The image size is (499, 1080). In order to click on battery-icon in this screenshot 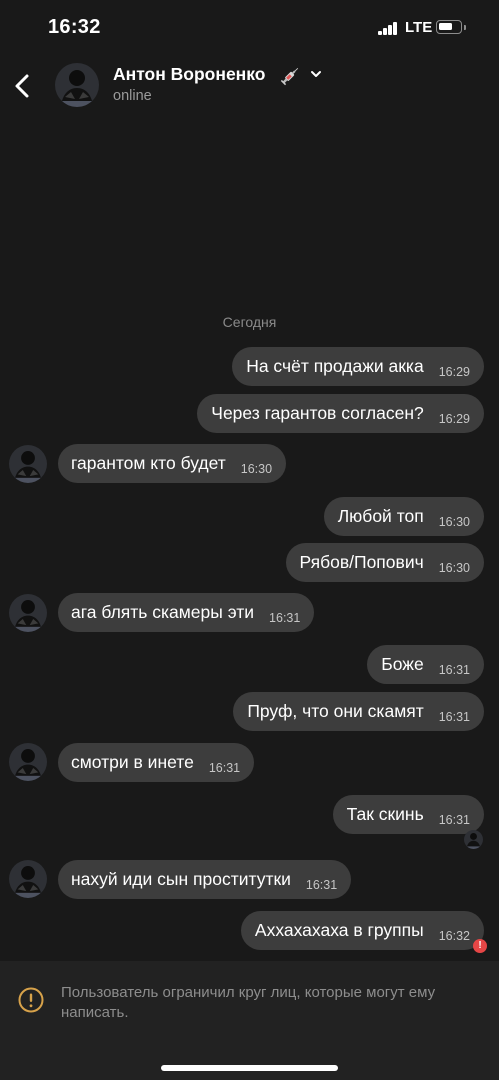, I will do `click(449, 27)`.